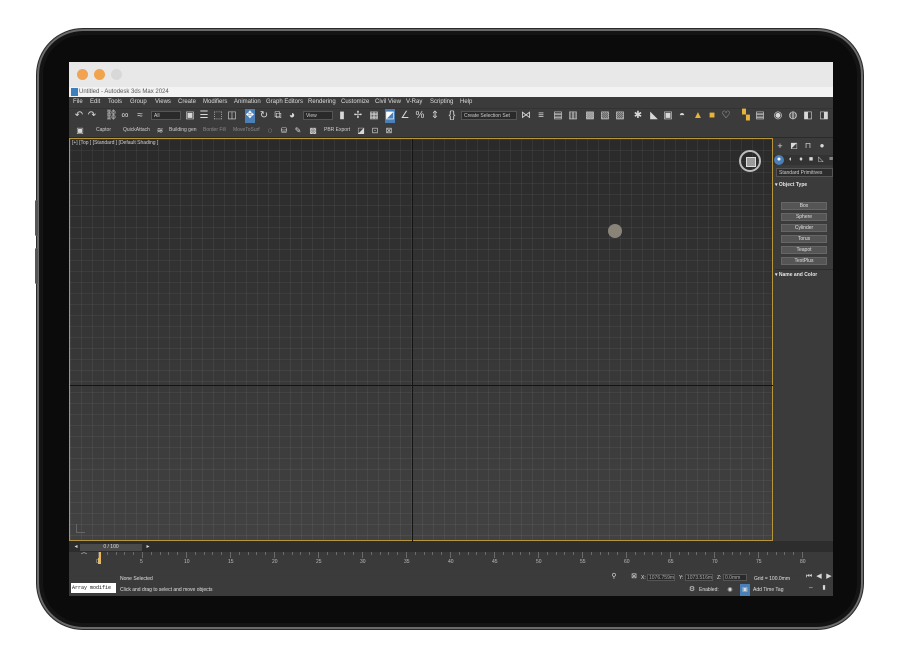 This screenshot has height=660, width=897. Describe the element at coordinates (824, 116) in the screenshot. I see `export-icon: ◨` at that location.